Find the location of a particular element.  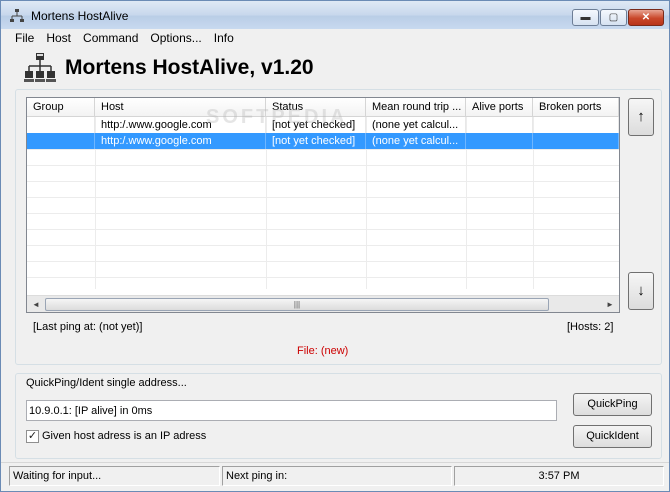

arrow-down-icon: ↓ is located at coordinates (641, 290).